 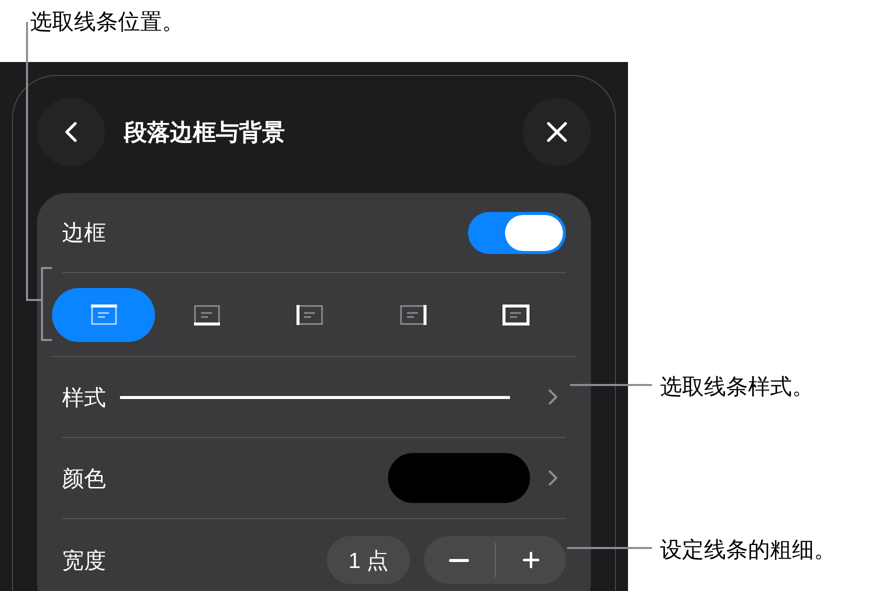 I want to click on color-label: 颜色, so click(x=84, y=478).